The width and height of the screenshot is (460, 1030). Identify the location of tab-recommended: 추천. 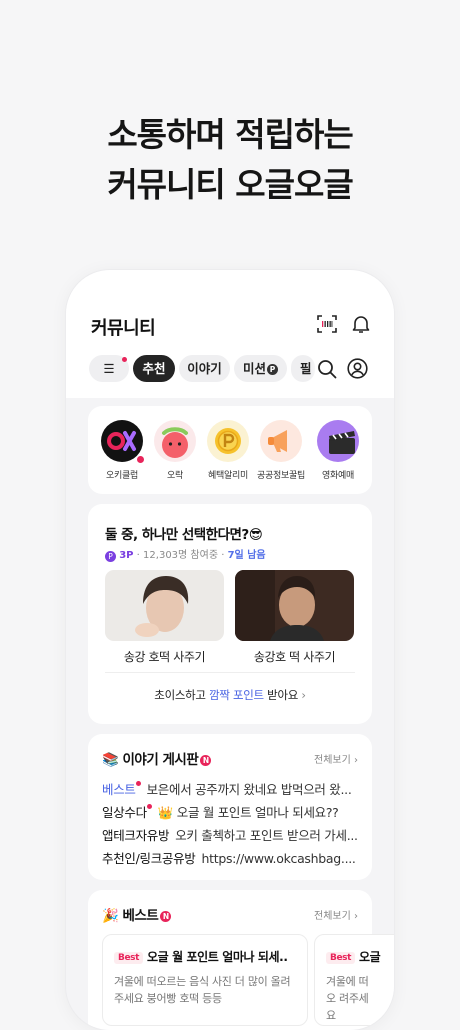
(154, 368).